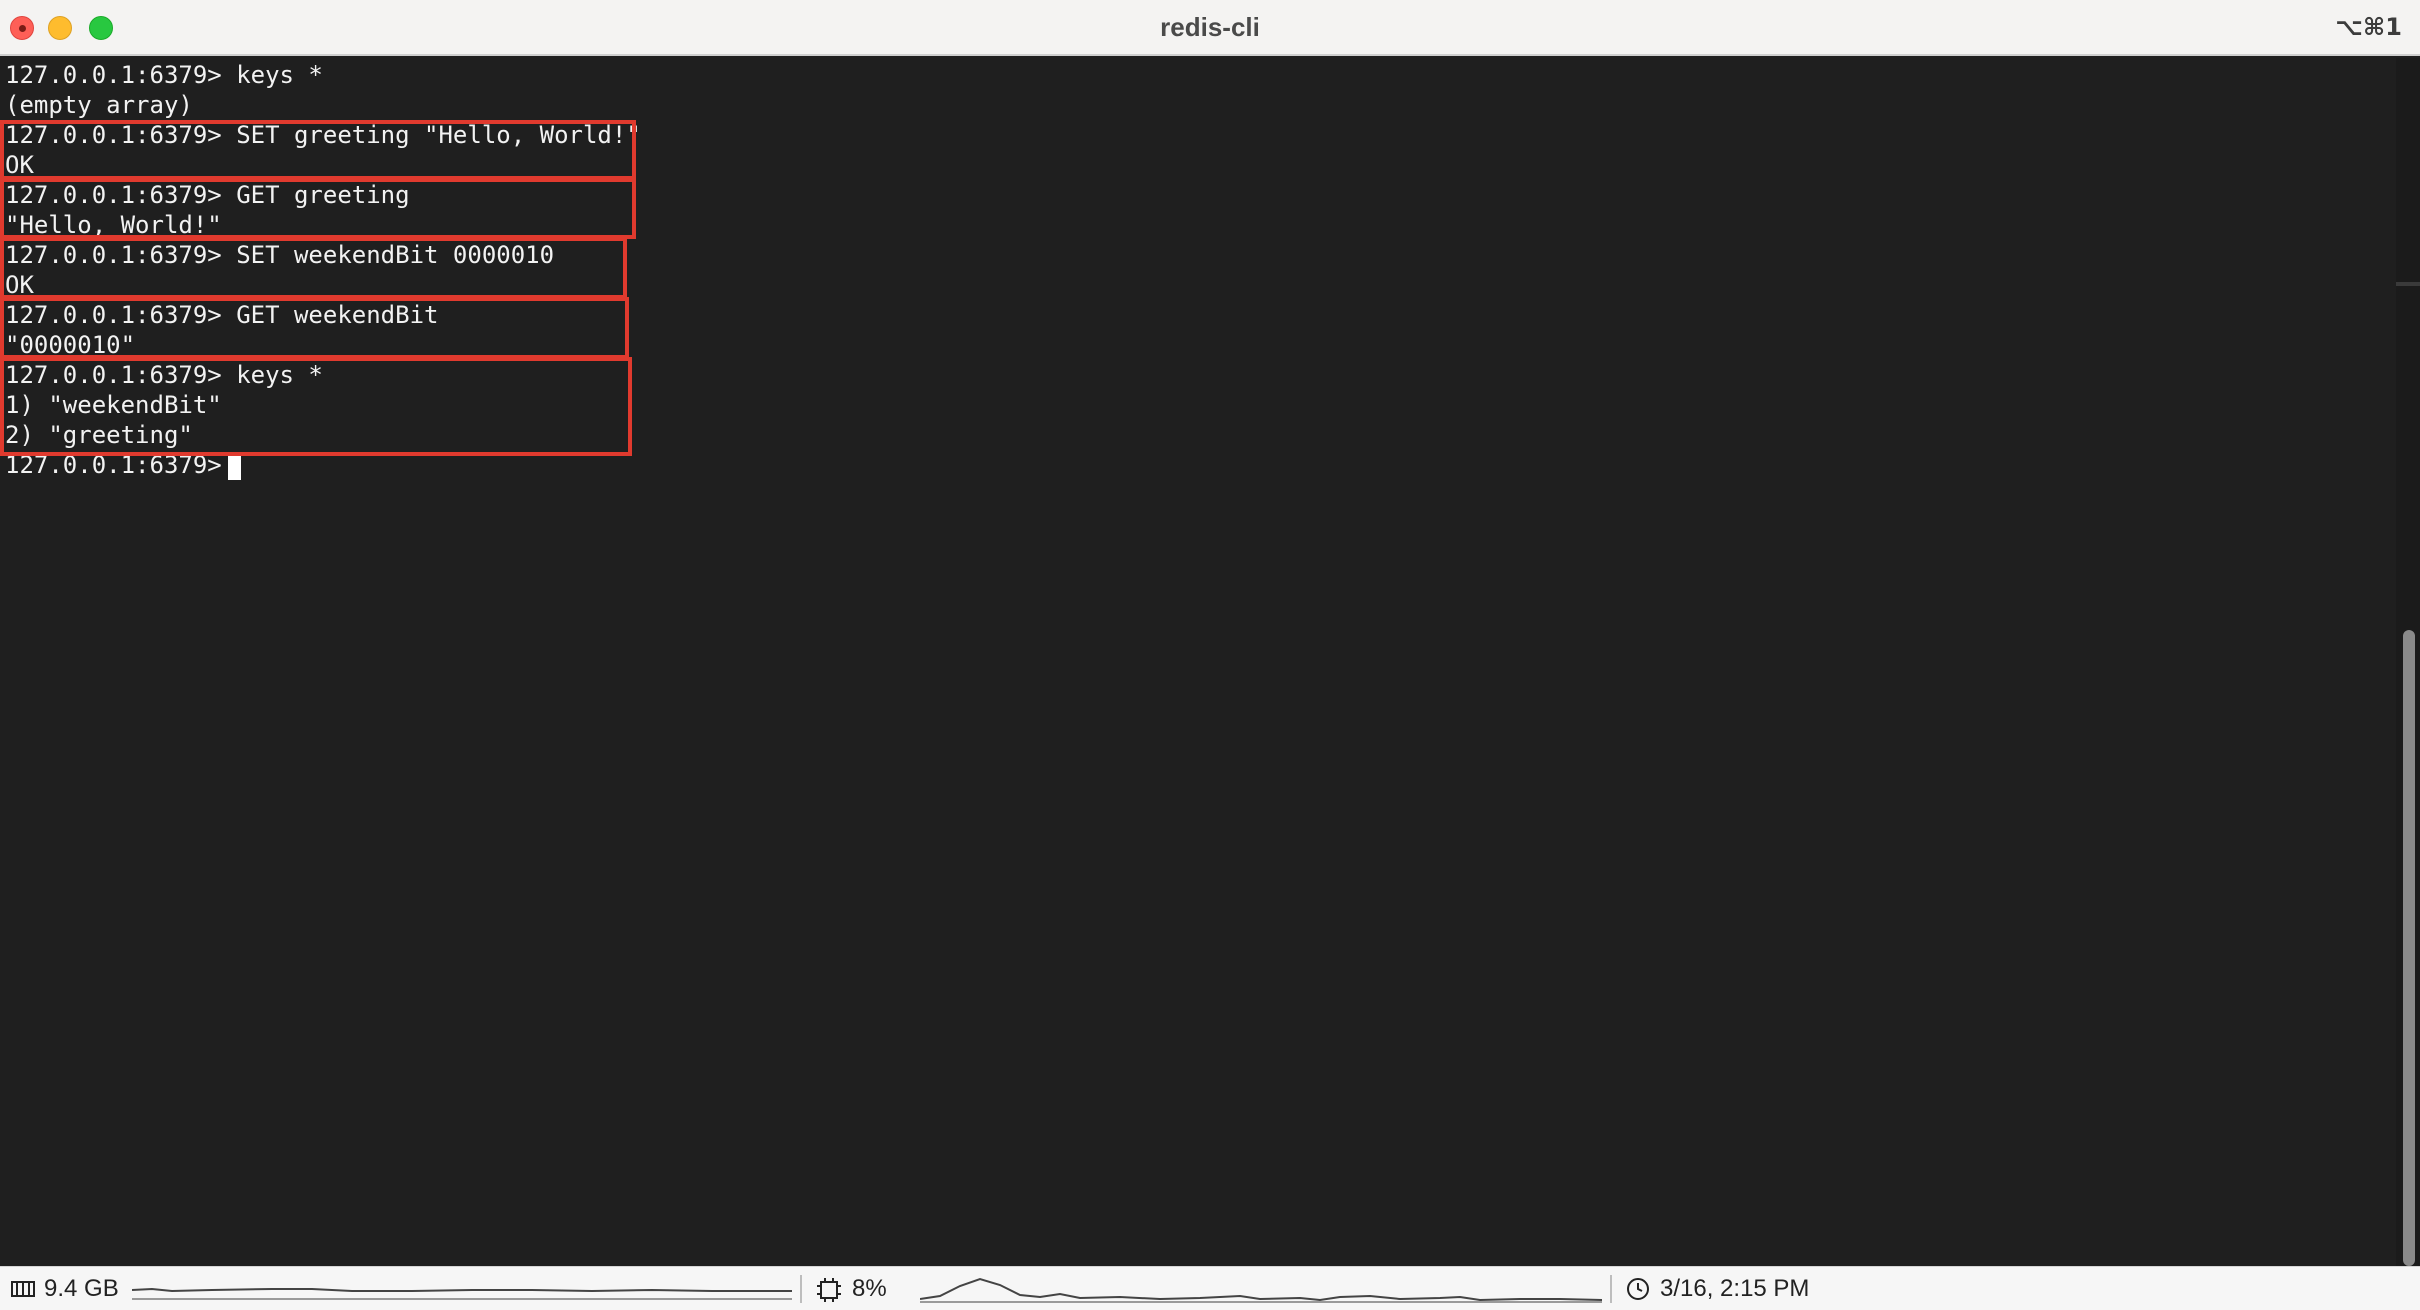 The height and width of the screenshot is (1310, 2420). What do you see at coordinates (2408, 284) in the screenshot?
I see `scrollbar-divider` at bounding box center [2408, 284].